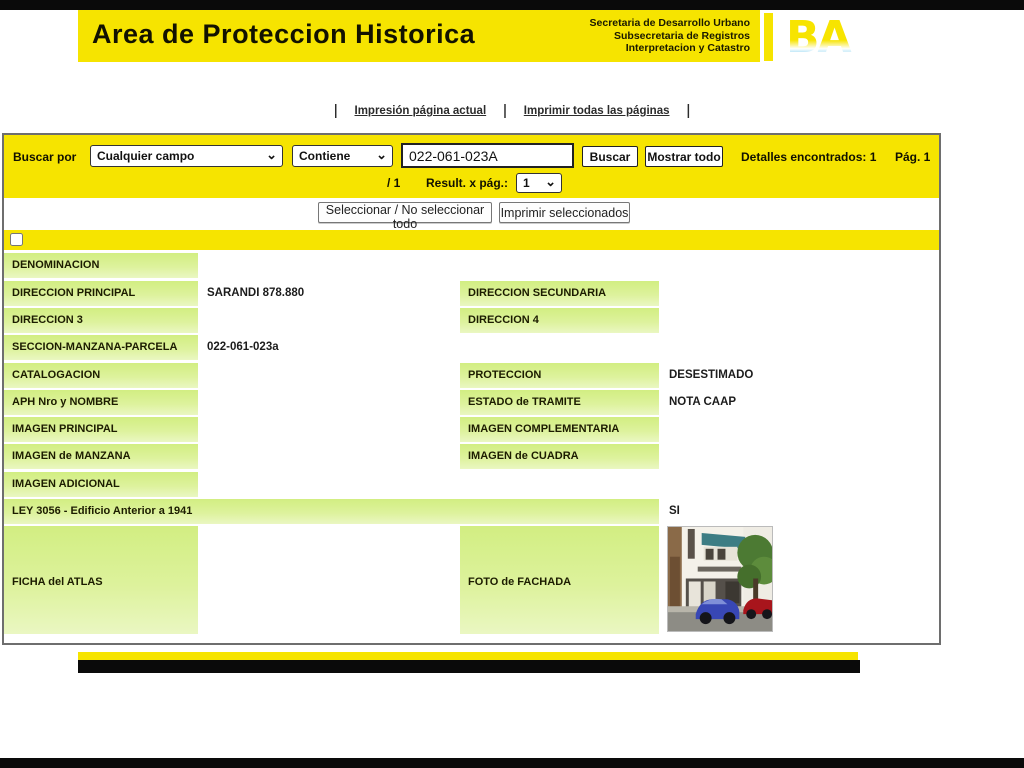 Image resolution: width=1024 pixels, height=768 pixels. I want to click on ba-logo-text: BA, so click(819, 35).